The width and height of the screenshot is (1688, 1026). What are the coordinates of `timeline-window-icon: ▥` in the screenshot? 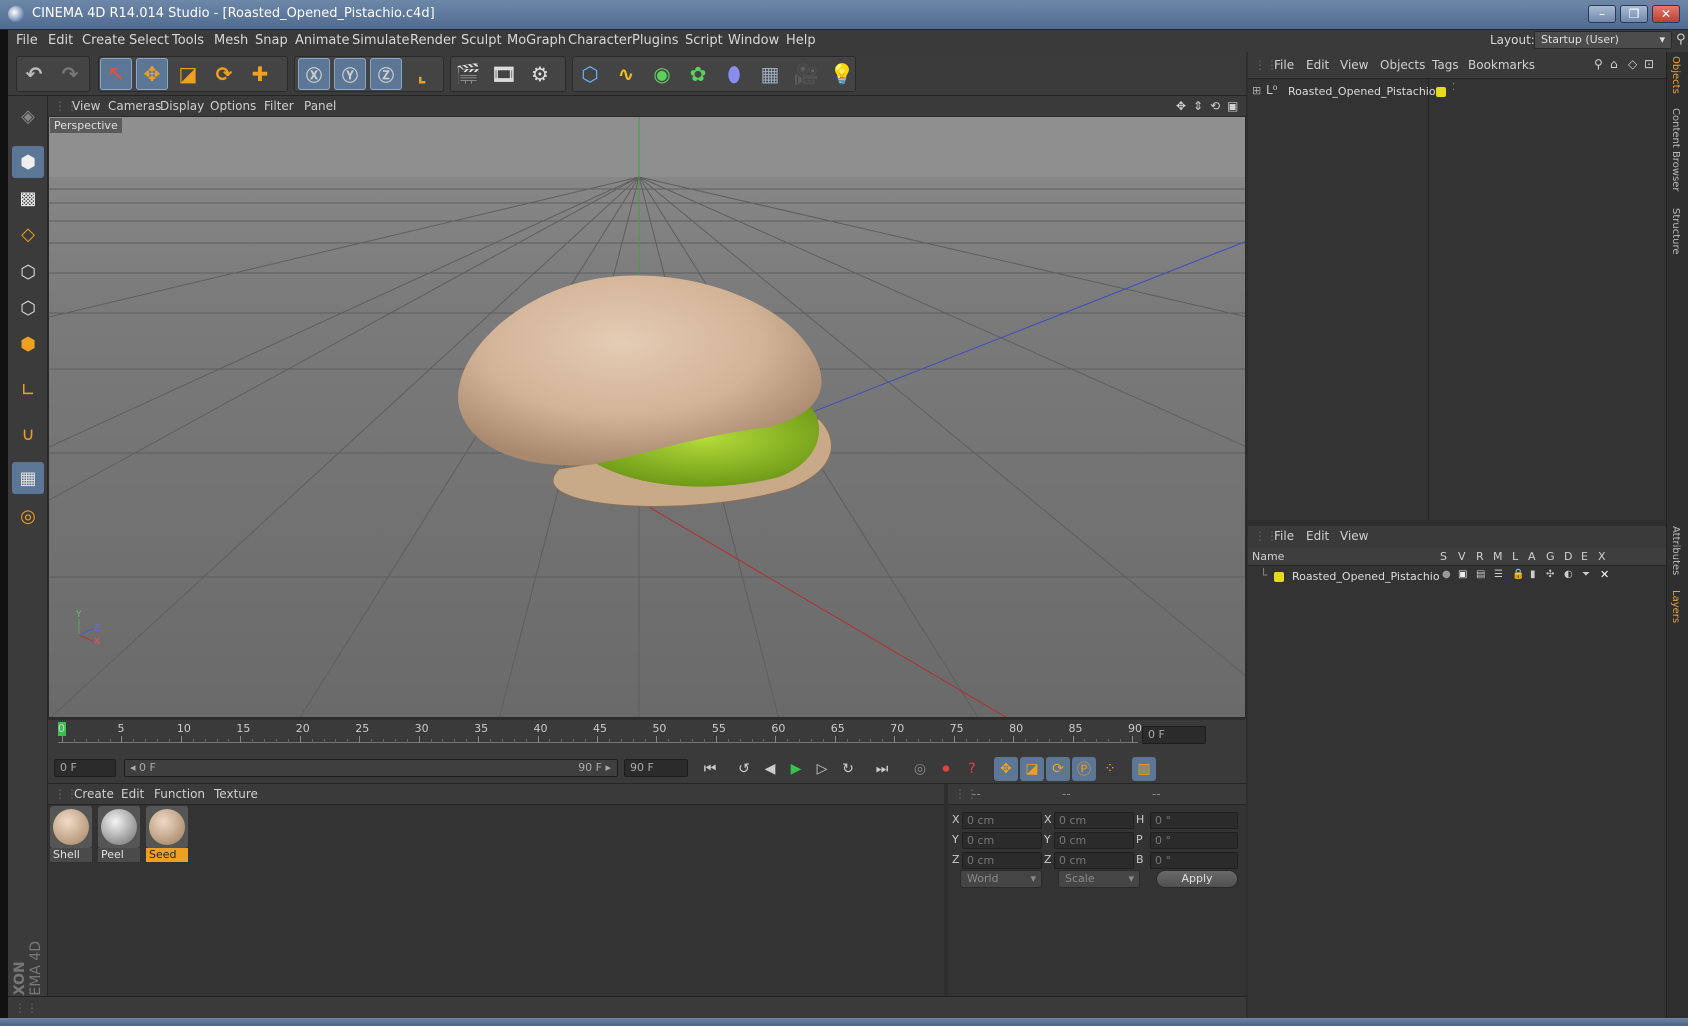 It's located at (1144, 769).